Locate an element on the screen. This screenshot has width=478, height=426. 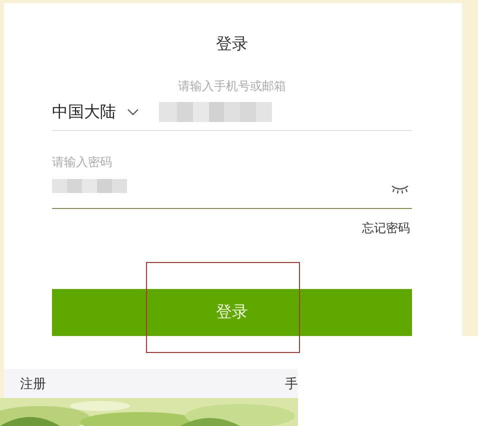
forgot-password-link: 忘记密码 is located at coordinates (386, 228).